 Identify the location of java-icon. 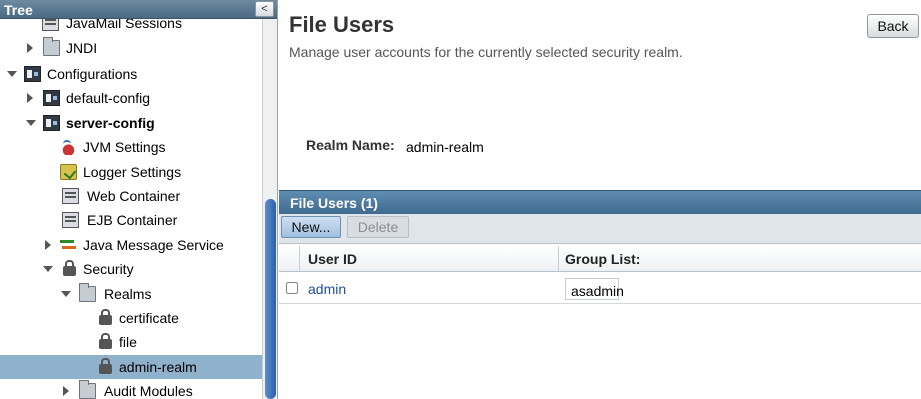
(68, 147).